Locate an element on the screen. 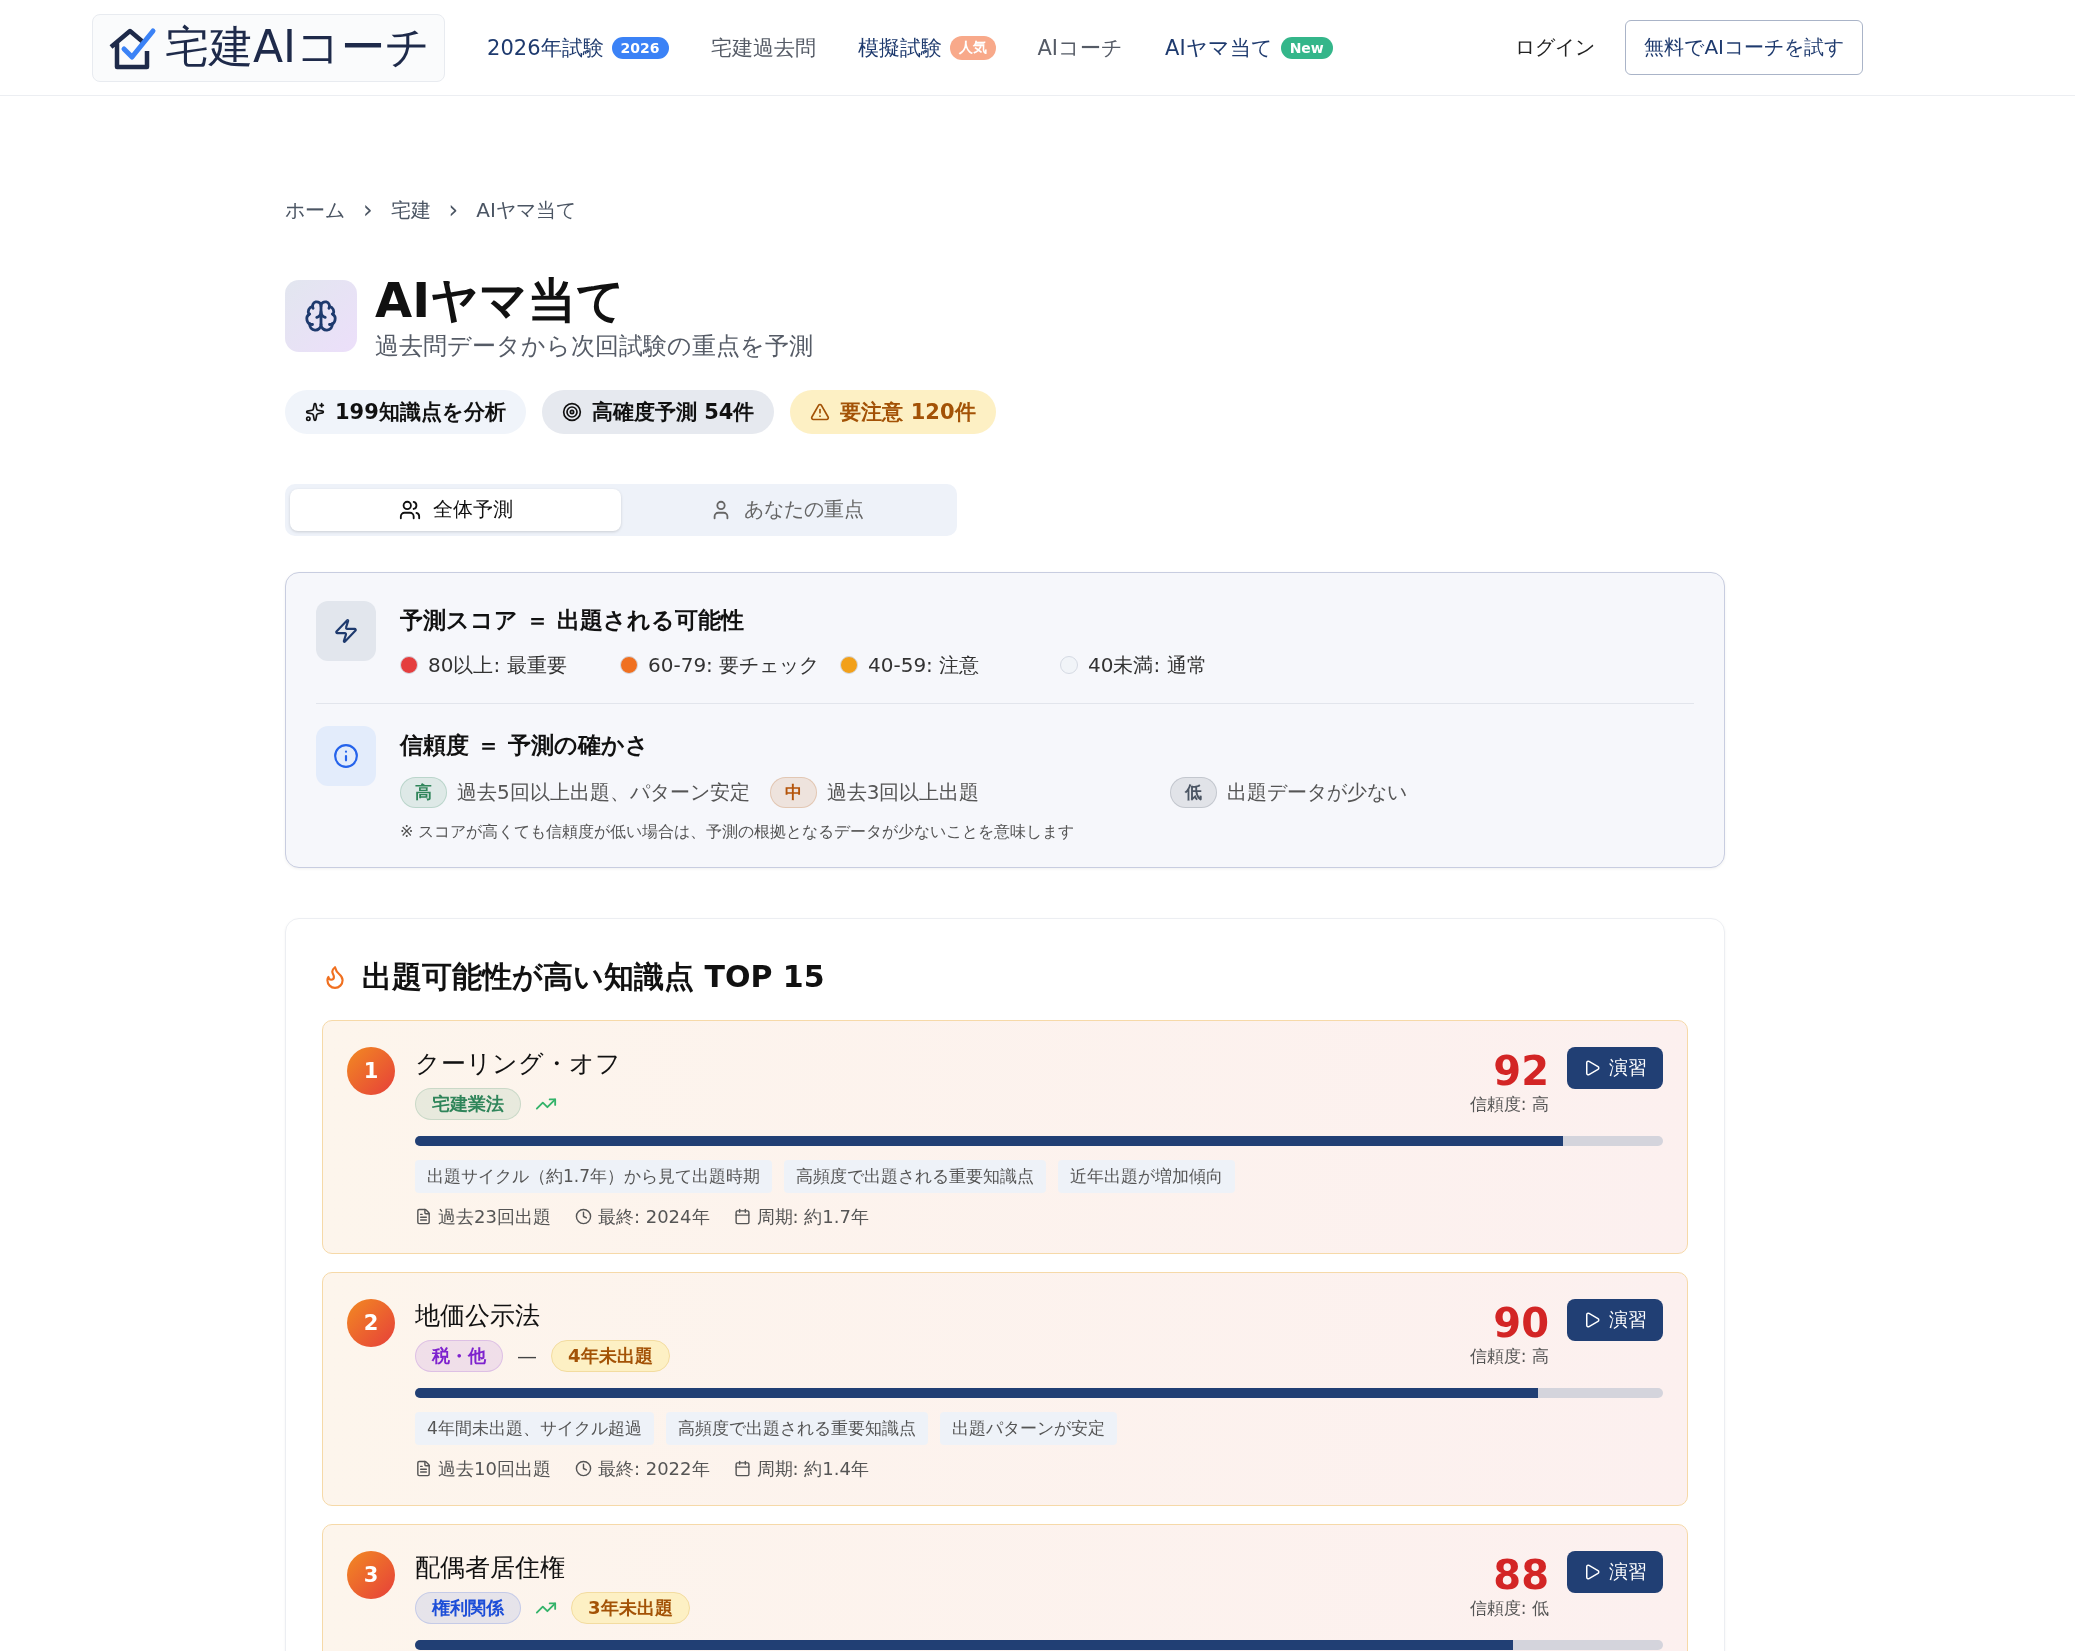 The height and width of the screenshot is (1651, 2075). warning-icon is located at coordinates (820, 411).